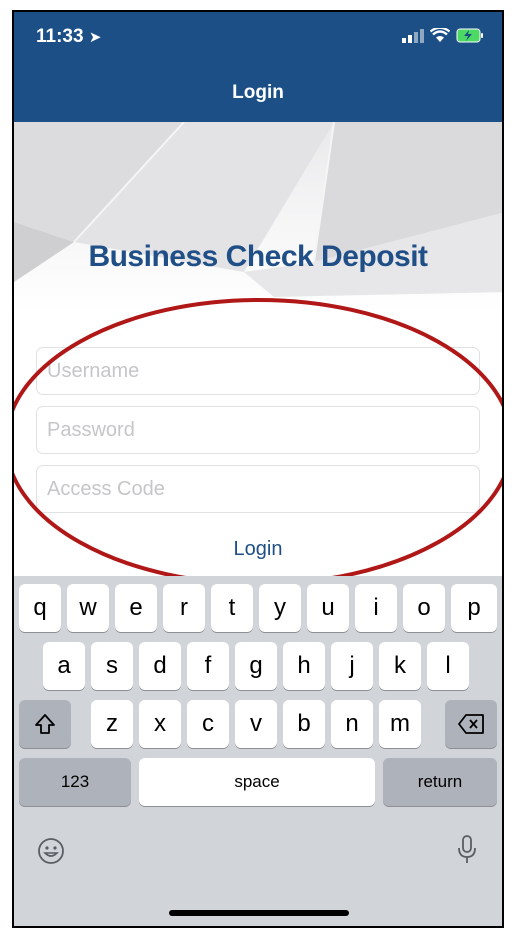  I want to click on header: 11:33 ➤ Login, so click(258, 67).